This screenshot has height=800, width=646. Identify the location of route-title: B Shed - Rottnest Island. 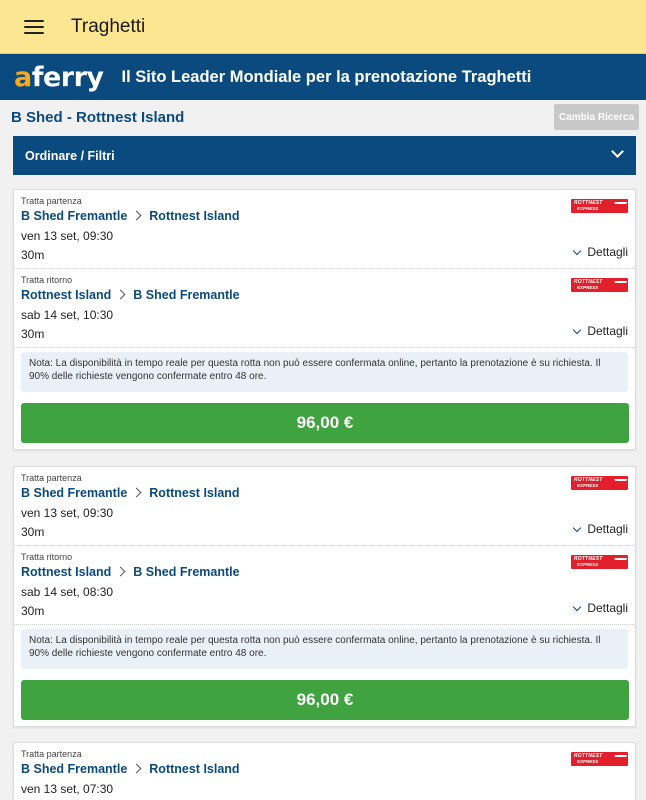
(98, 117).